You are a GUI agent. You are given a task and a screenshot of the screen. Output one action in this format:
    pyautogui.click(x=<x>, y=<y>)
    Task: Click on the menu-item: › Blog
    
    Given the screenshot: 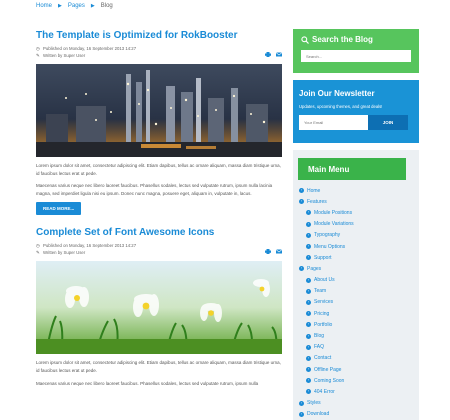 What is the action you would take?
    pyautogui.click(x=356, y=335)
    